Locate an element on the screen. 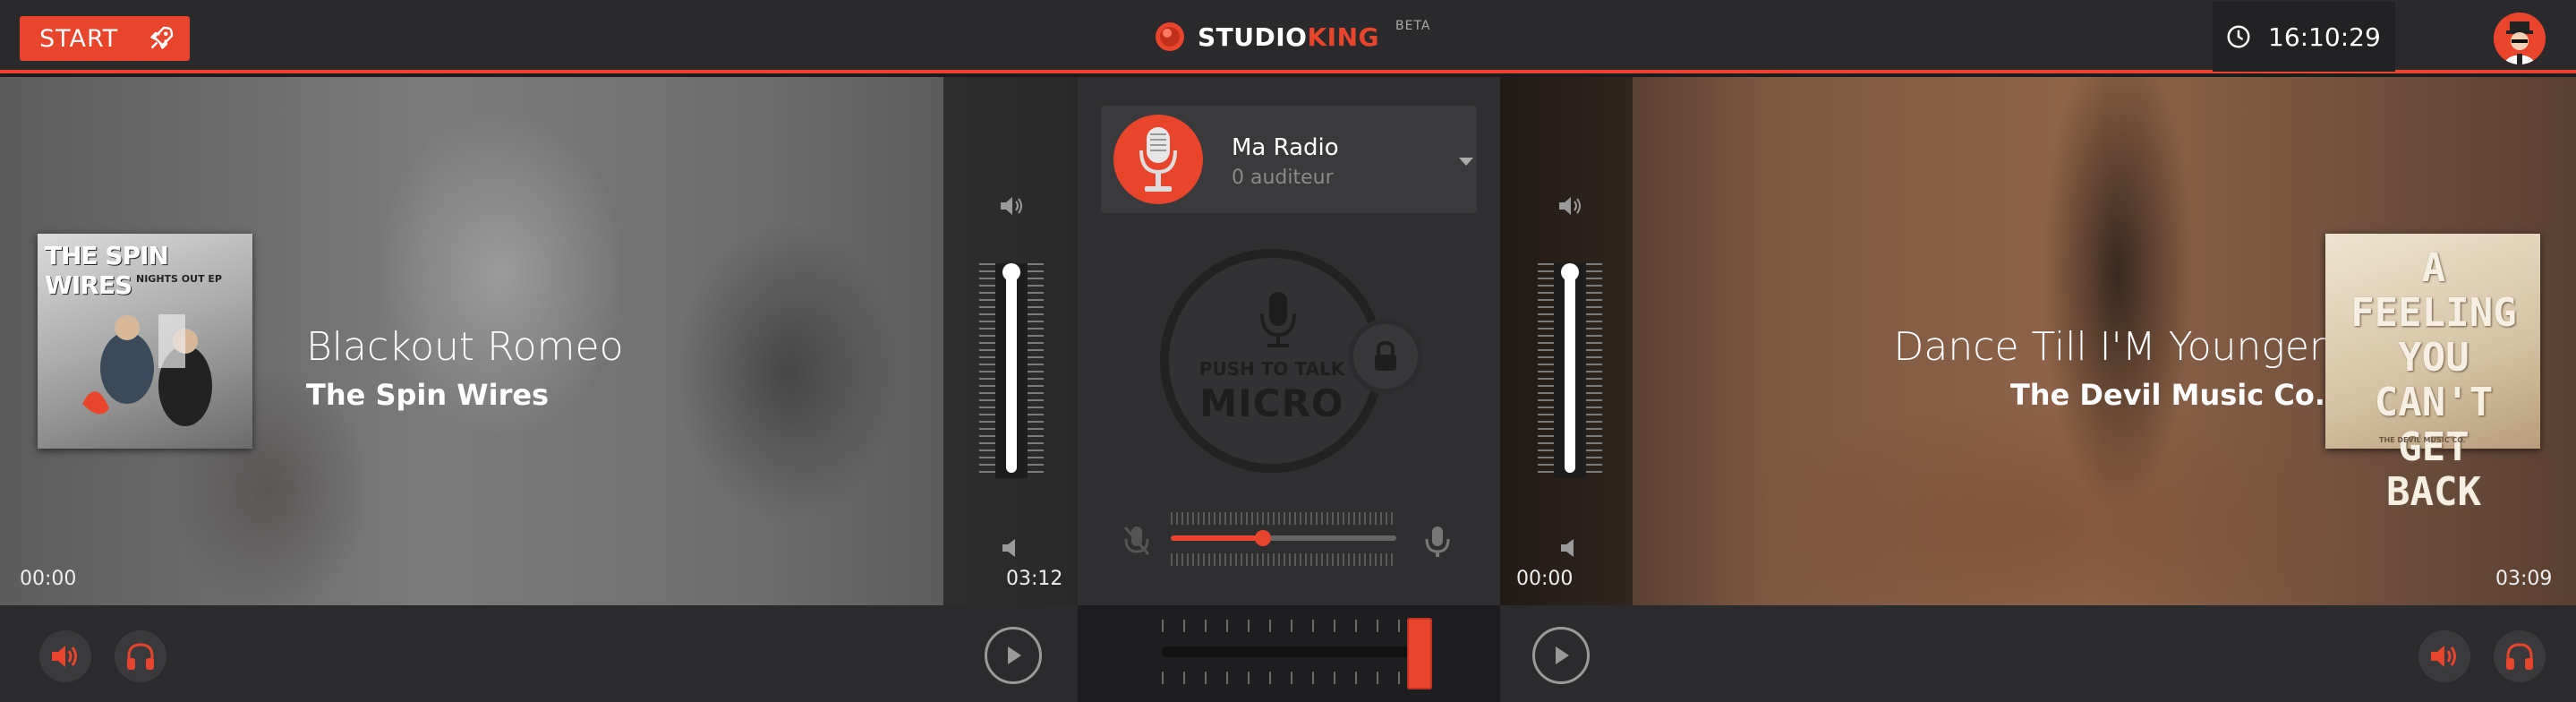 The image size is (2576, 702). lock-icon is located at coordinates (1385, 355).